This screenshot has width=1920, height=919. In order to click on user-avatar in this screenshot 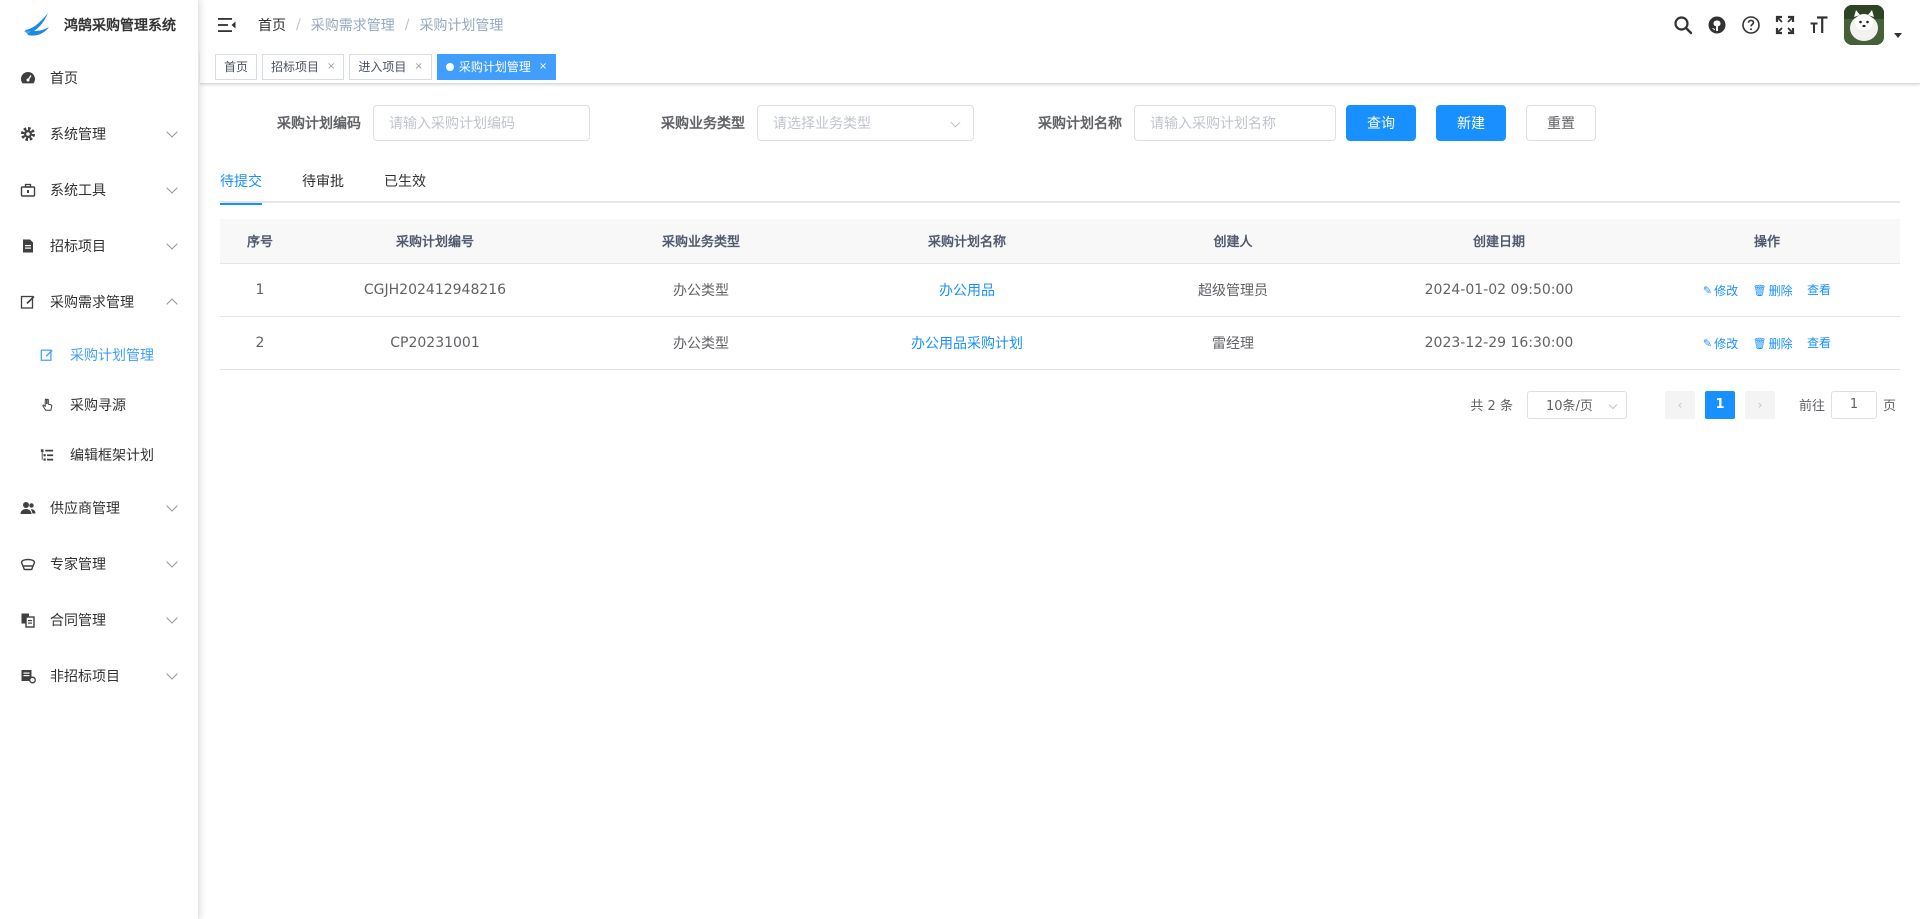, I will do `click(1864, 25)`.